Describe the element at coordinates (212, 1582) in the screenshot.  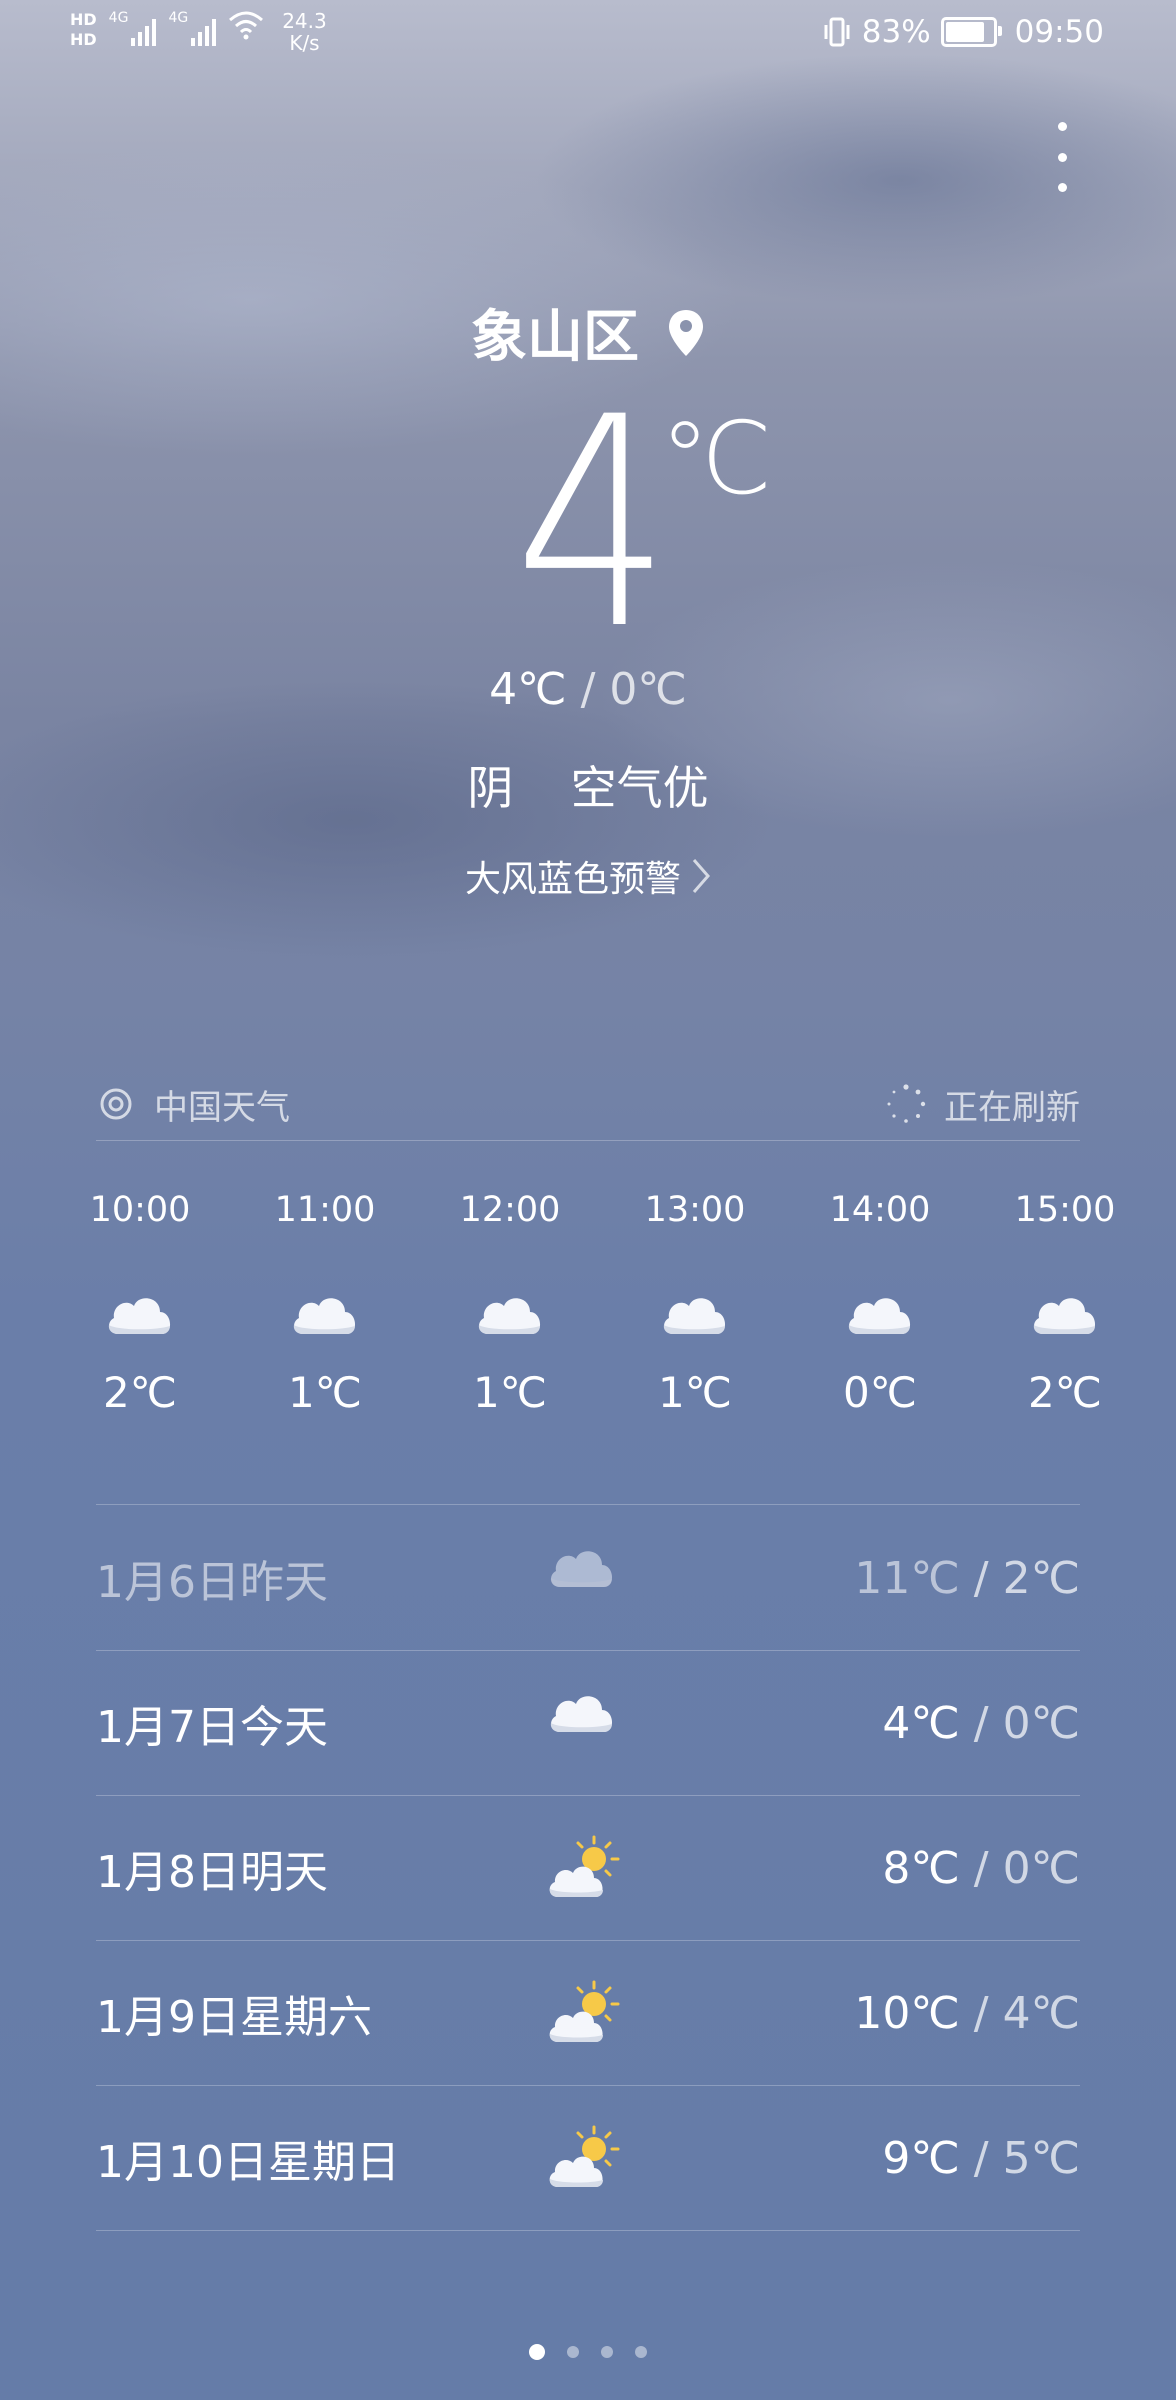
I see `day-date: 1月6日昨天` at that location.